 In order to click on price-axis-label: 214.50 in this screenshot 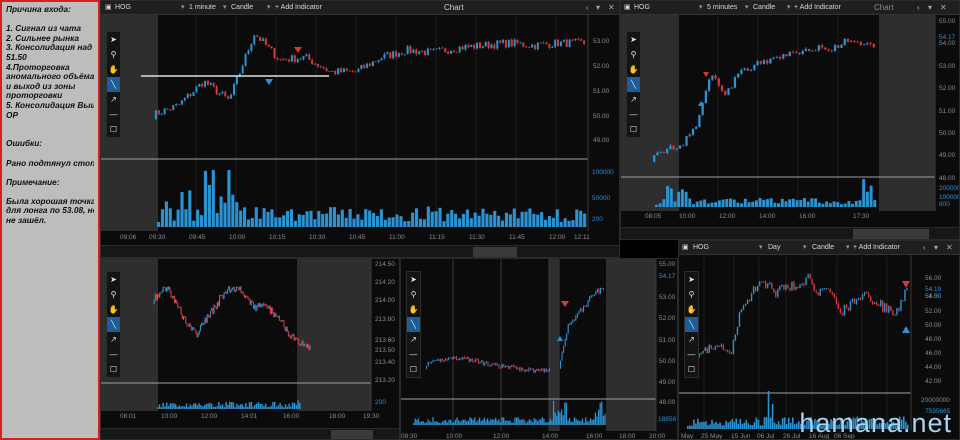, I will do `click(385, 264)`.